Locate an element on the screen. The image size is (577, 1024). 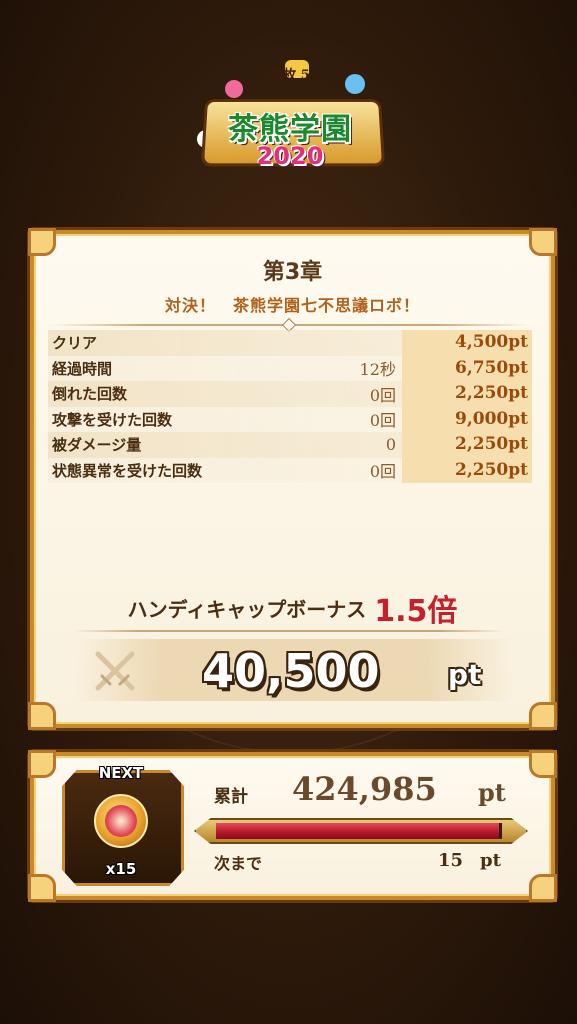
bonus-label: ハンディキャップボーナス is located at coordinates (247, 609).